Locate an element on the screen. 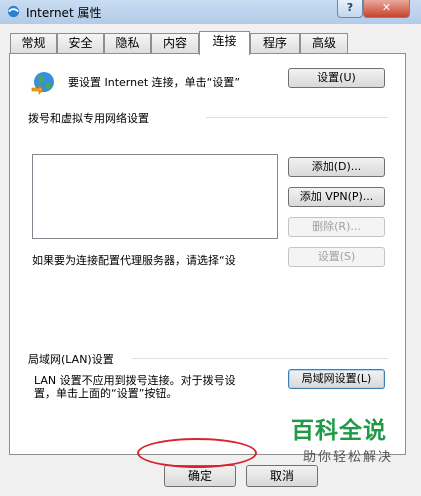 Image resolution: width=421 pixels, height=496 pixels. dialup-group-title: 拨号和虚拟专用网络设置 is located at coordinates (88, 118).